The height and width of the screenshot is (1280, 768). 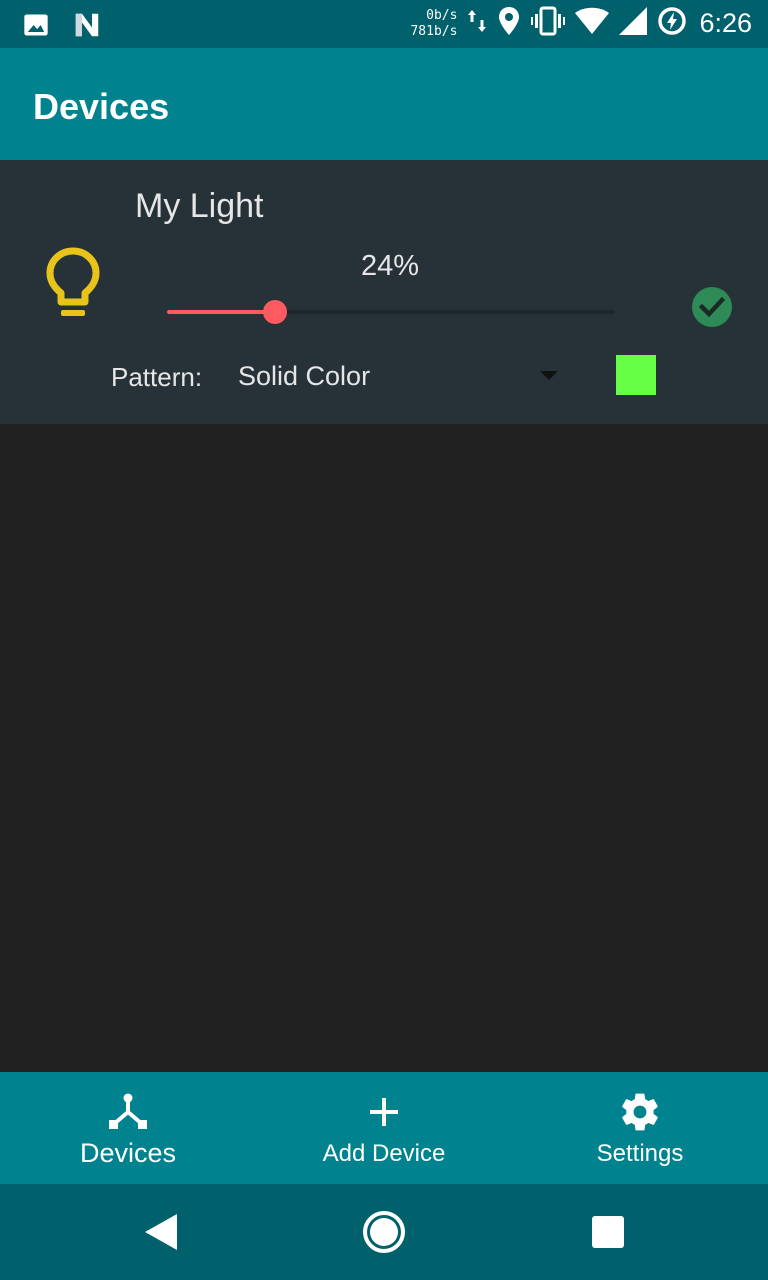 I want to click on brightness-value: 24%, so click(x=390, y=266).